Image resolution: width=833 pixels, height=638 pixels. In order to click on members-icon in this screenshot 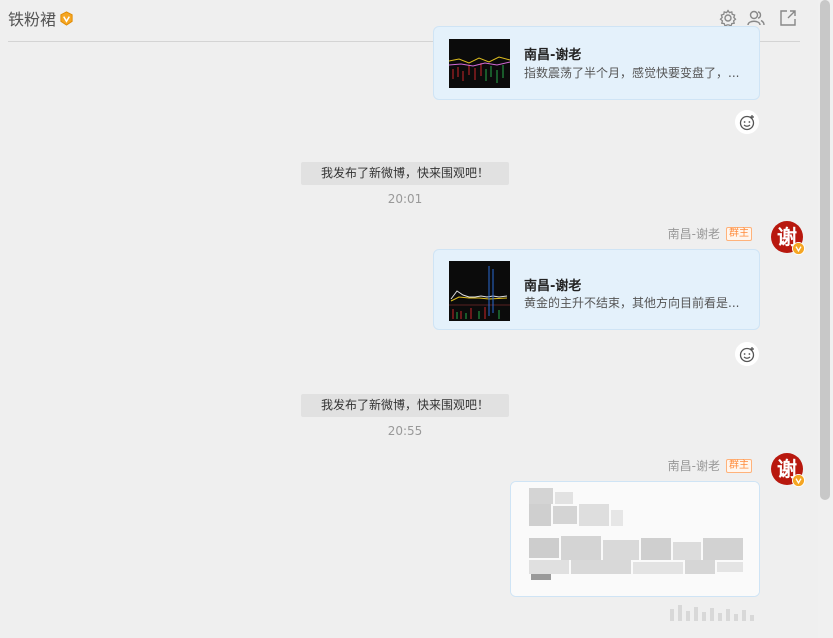, I will do `click(756, 18)`.